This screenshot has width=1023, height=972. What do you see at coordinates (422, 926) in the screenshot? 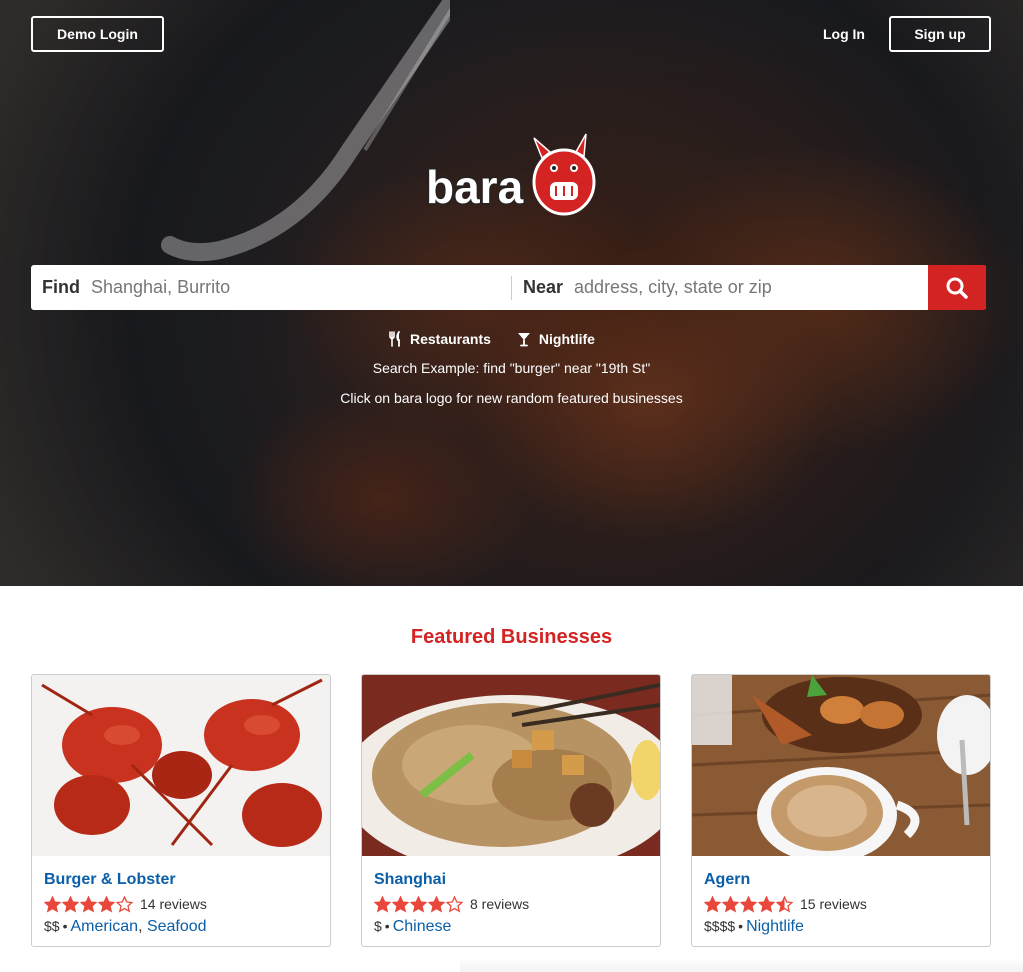
I see `category-link: Chinese` at bounding box center [422, 926].